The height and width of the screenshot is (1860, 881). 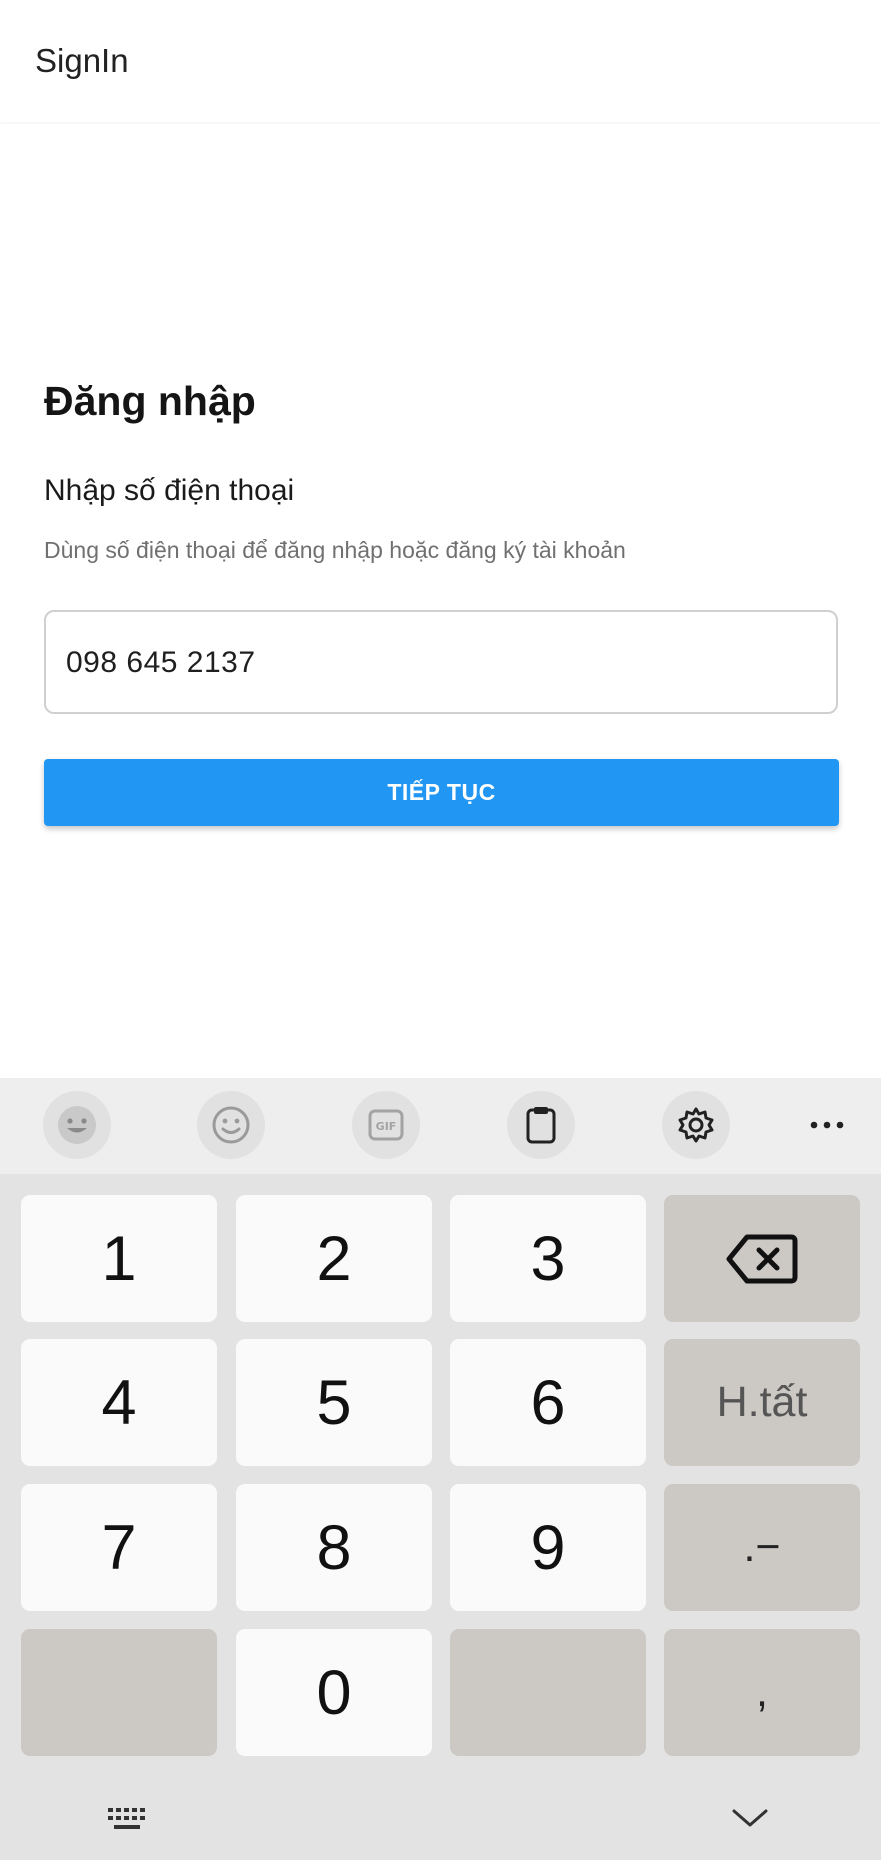 I want to click on key-8-label: 8, so click(x=334, y=1547).